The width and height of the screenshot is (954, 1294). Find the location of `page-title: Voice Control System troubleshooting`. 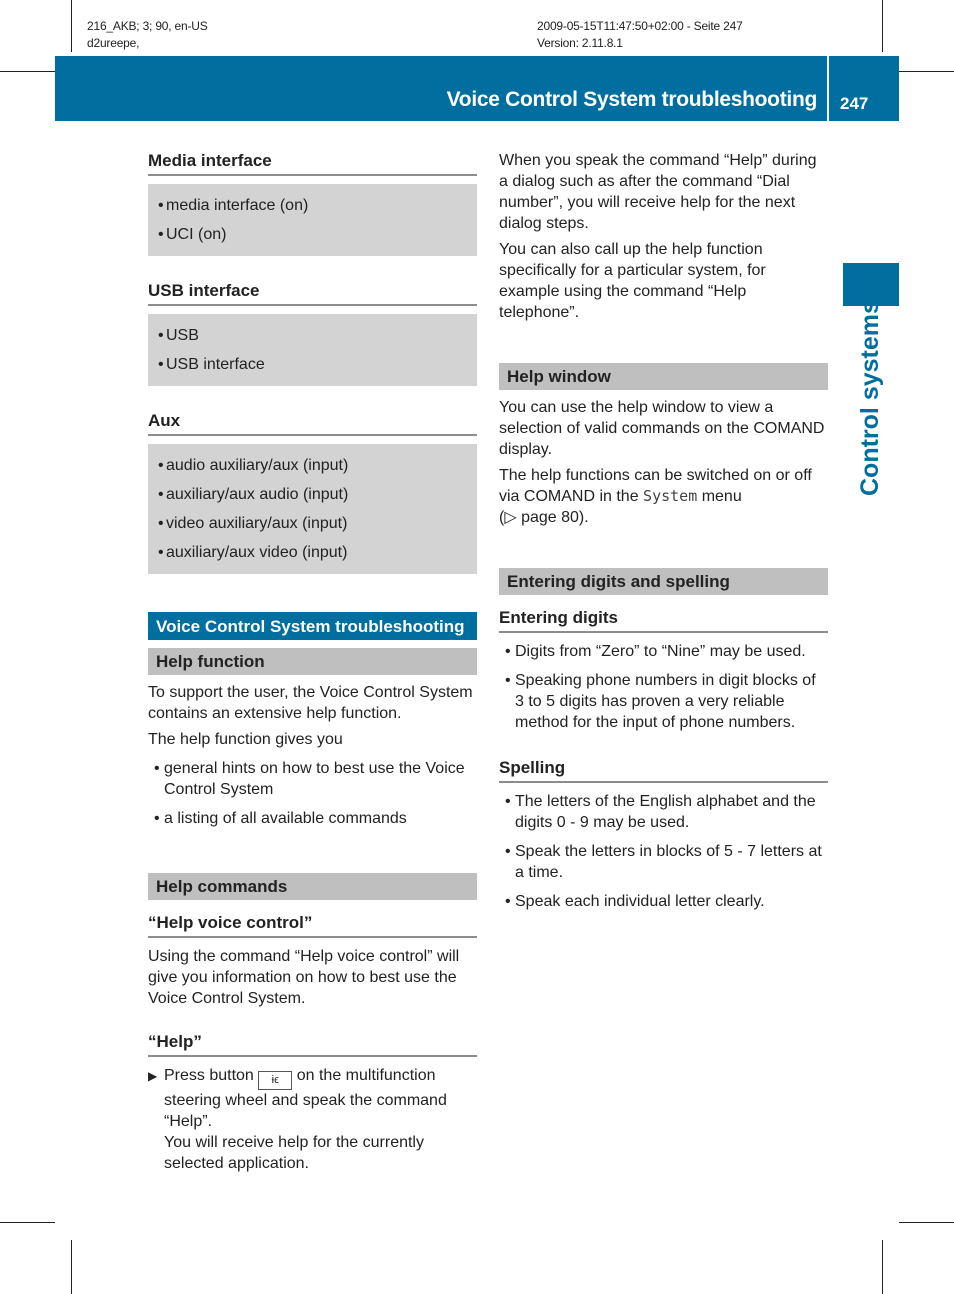

page-title: Voice Control System troubleshooting is located at coordinates (632, 99).